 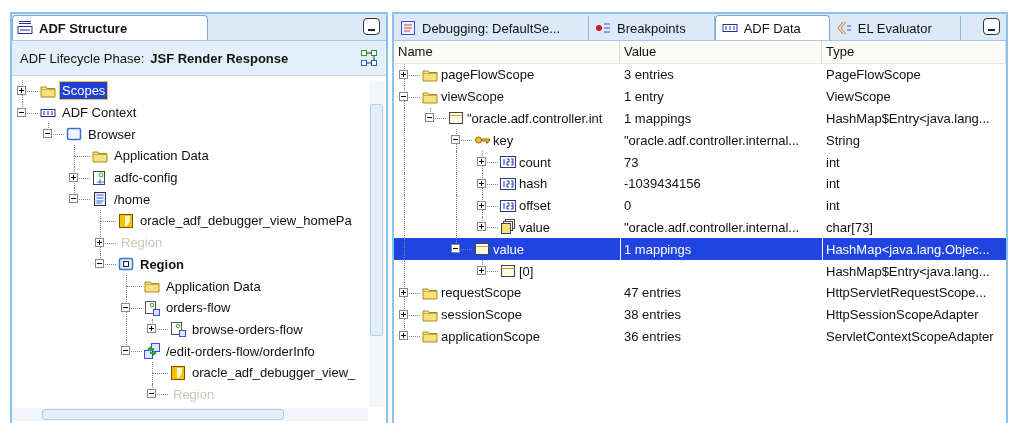 I want to click on tree-item: /home, so click(x=132, y=199).